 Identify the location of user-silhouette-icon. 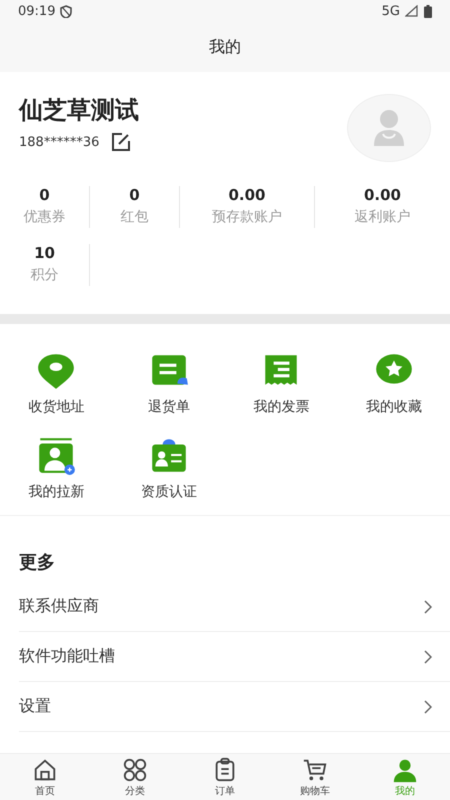
(389, 128).